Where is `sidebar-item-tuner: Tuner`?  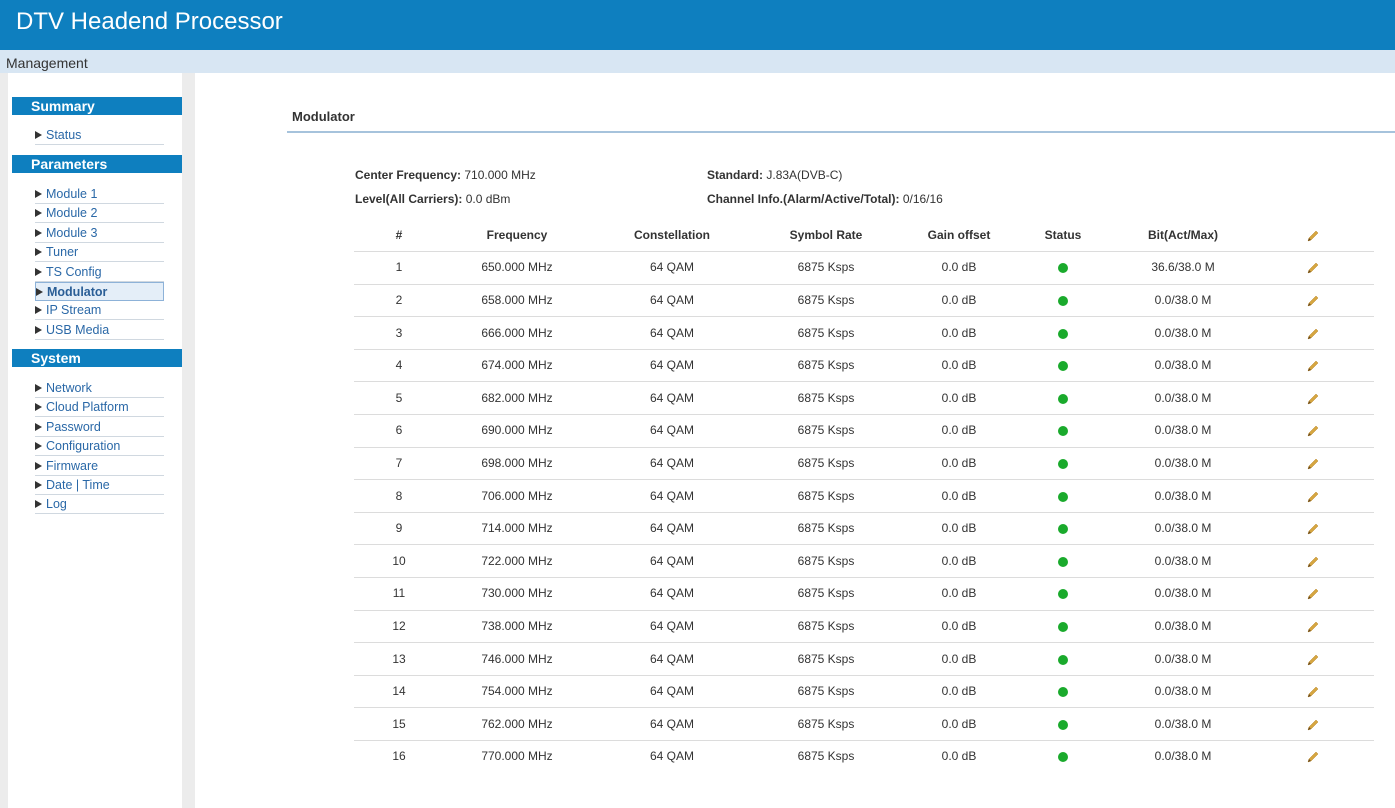 sidebar-item-tuner: Tuner is located at coordinates (99, 253).